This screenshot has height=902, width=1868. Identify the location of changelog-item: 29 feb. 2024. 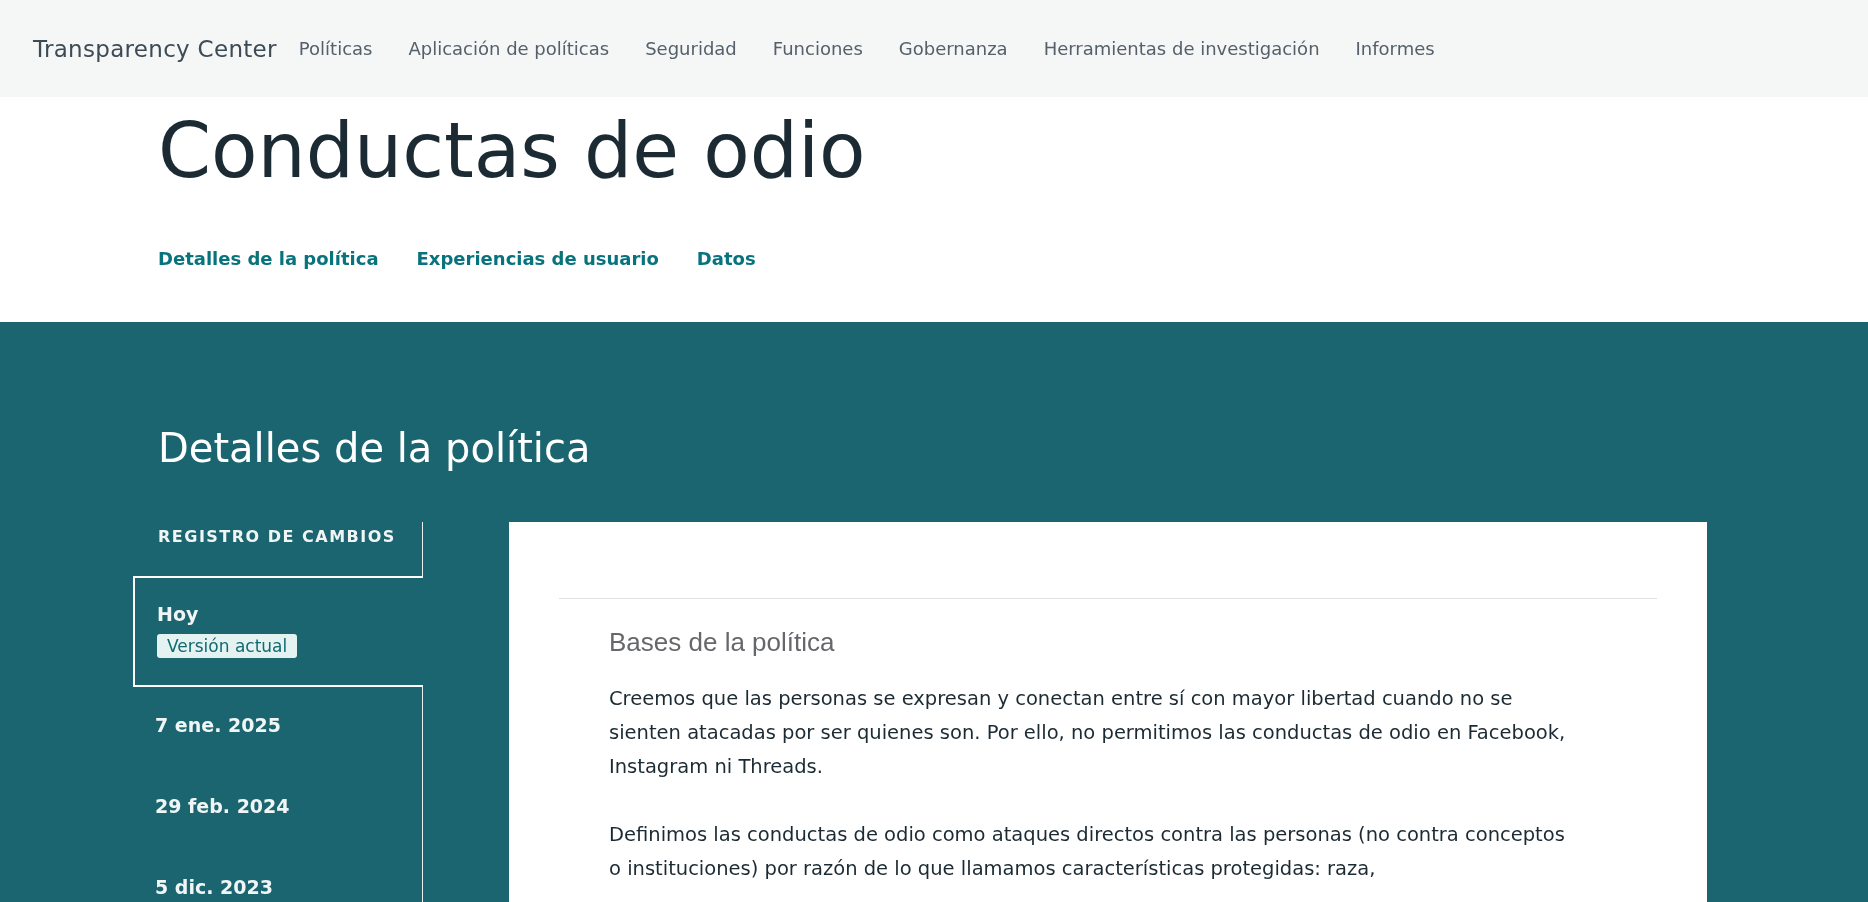
(278, 808).